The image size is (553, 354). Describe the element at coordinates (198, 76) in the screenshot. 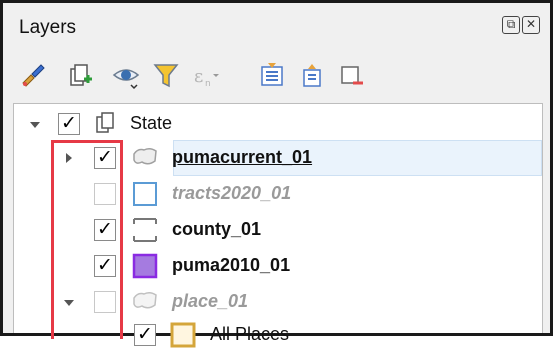

I see `svg-text: ε` at that location.